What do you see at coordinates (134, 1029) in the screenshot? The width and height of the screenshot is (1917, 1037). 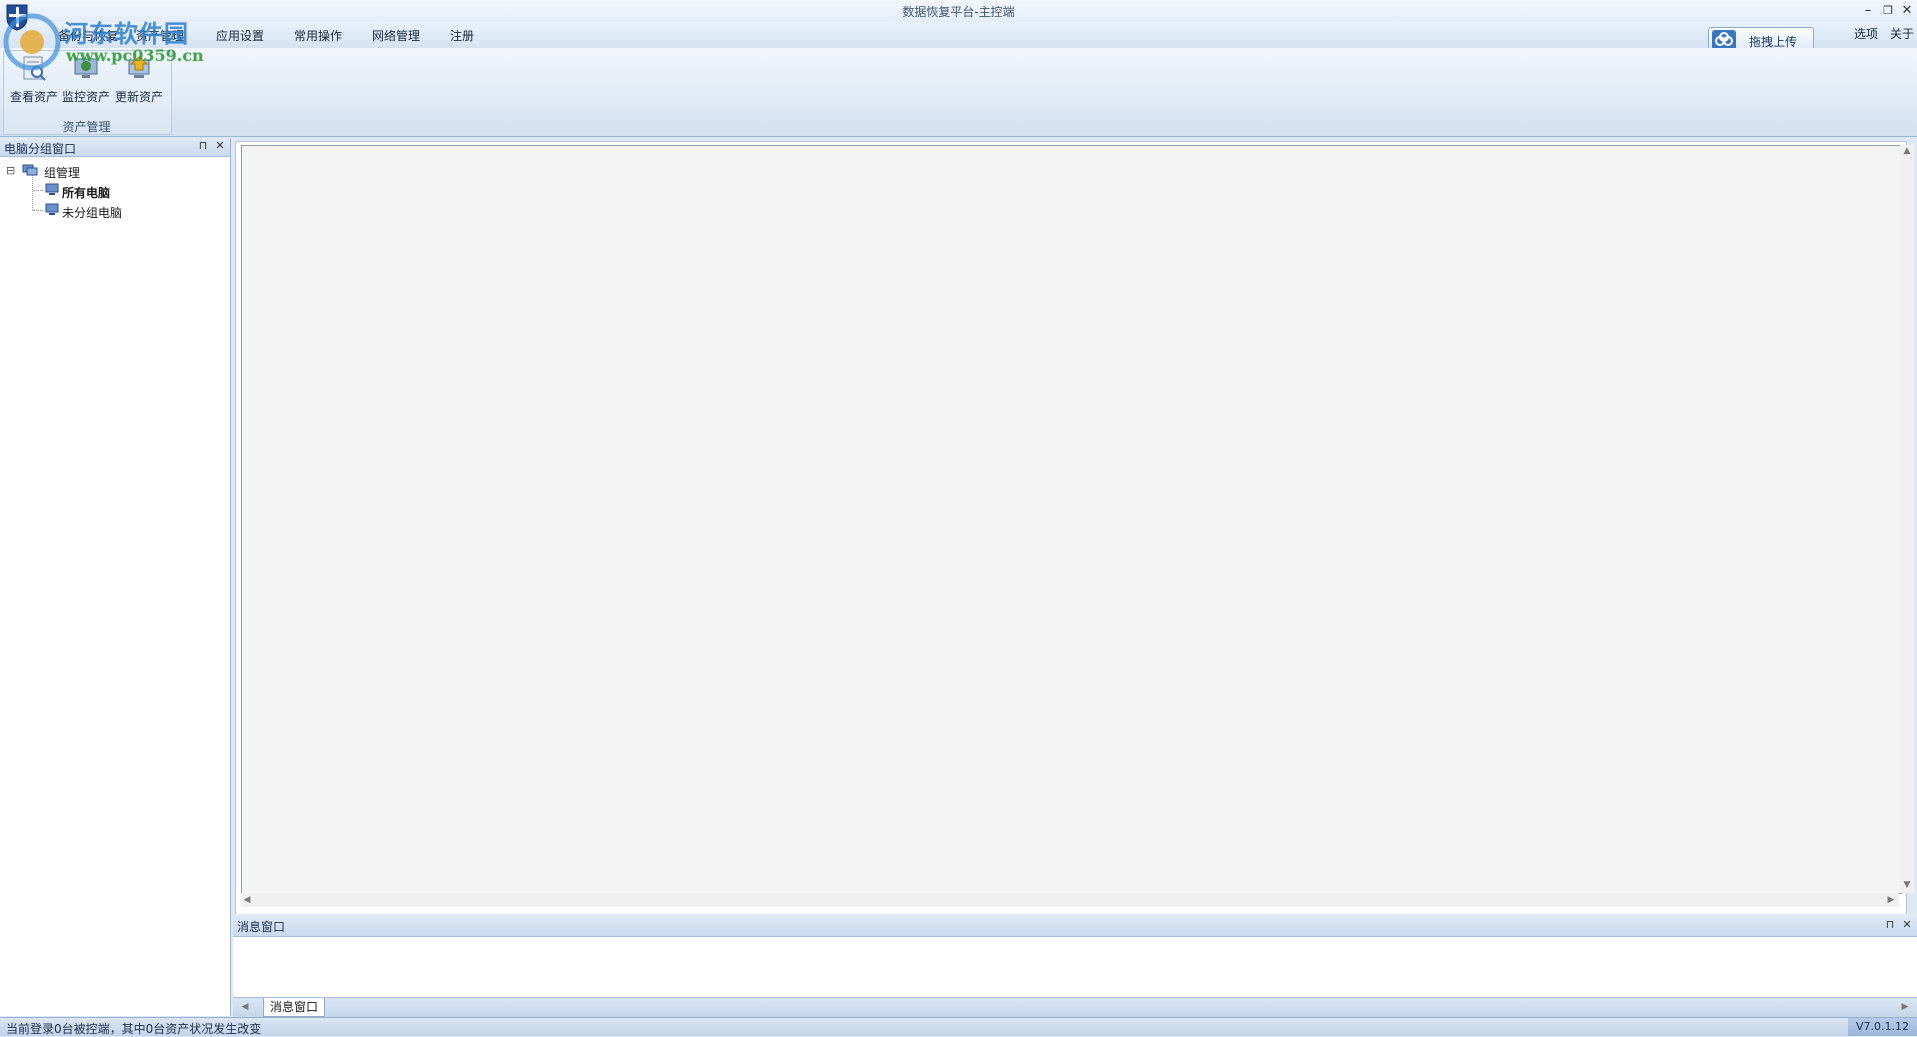 I see `status-message: 当前登录0台被控端，其中0台资产状况发生改变` at bounding box center [134, 1029].